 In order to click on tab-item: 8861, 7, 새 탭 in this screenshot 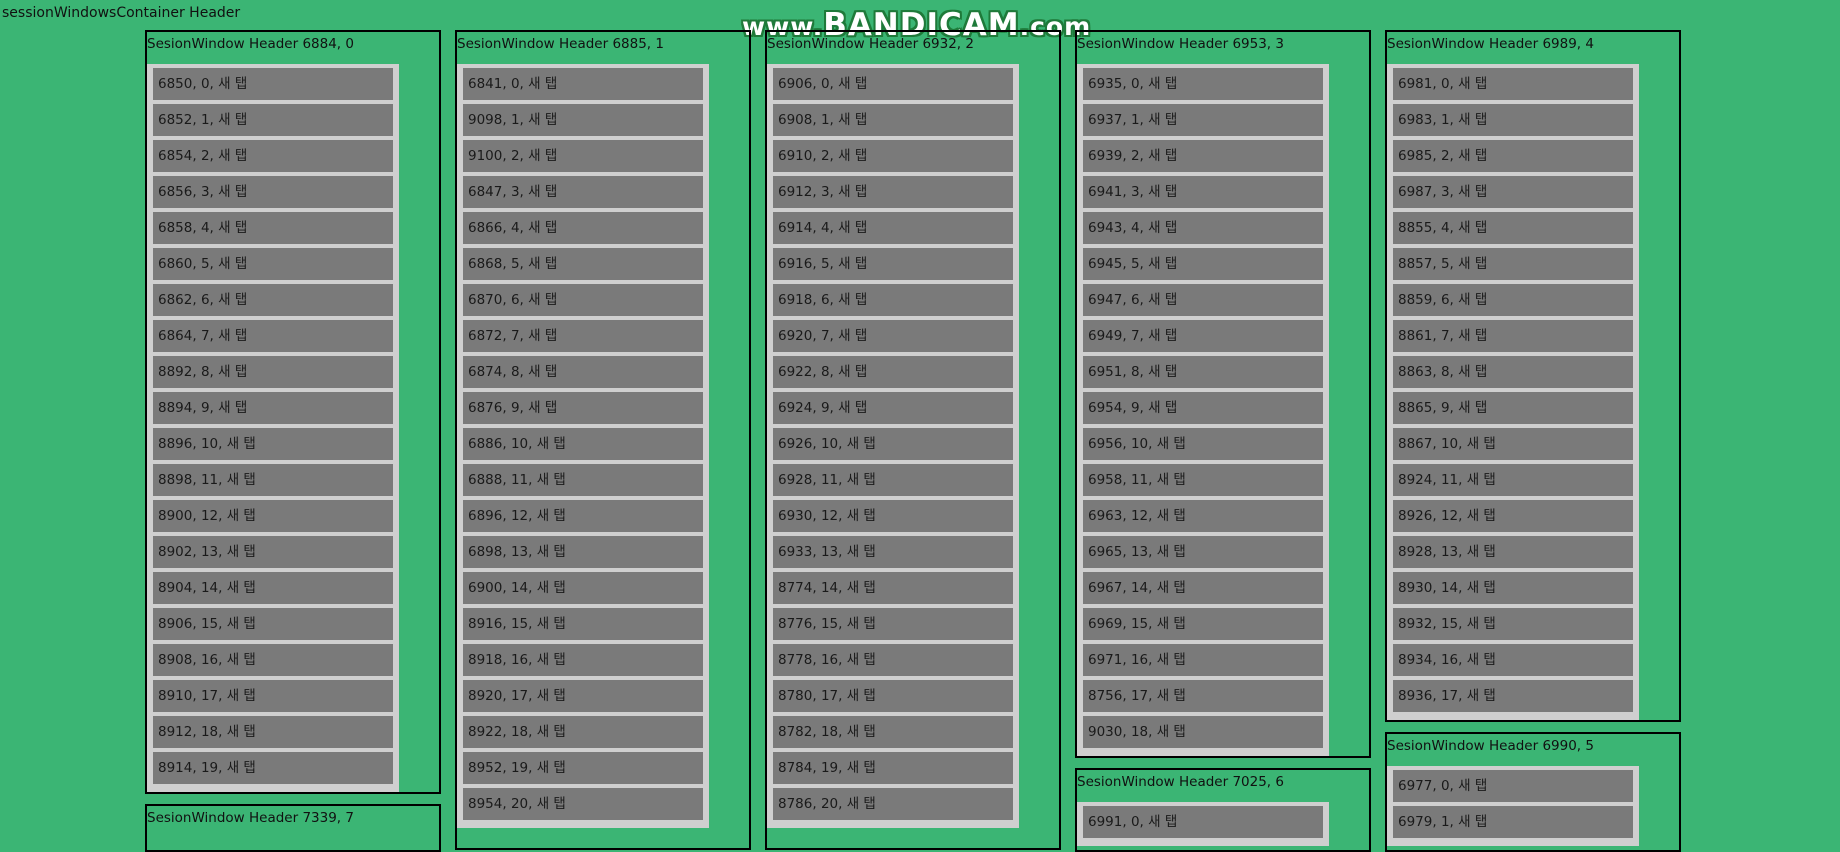, I will do `click(1513, 336)`.